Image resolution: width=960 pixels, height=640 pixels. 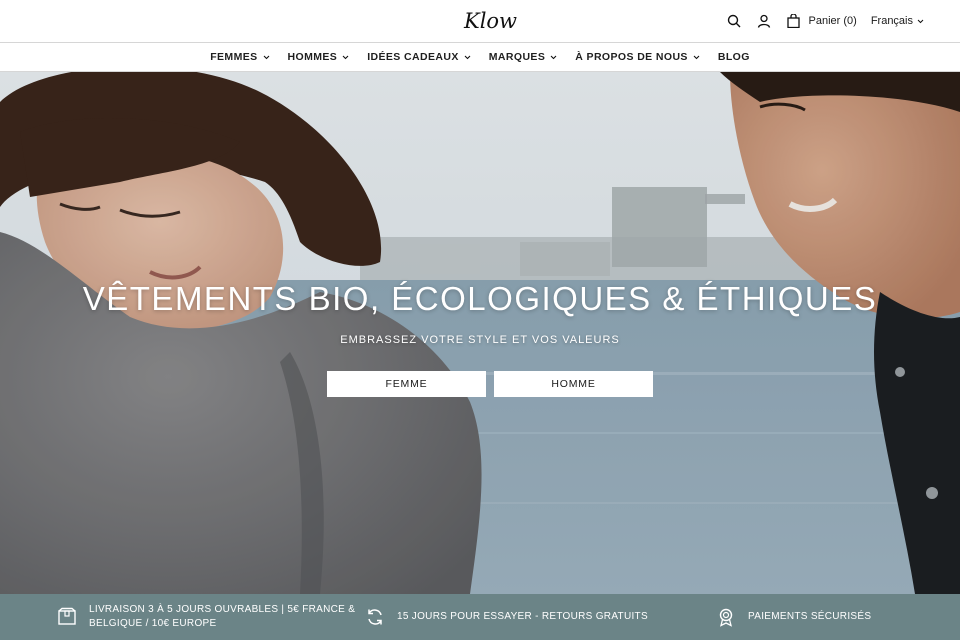 What do you see at coordinates (522, 616) in the screenshot?
I see `returns-text: 15 JOURS POUR ESSAYER - RETOURS GRATUITS` at bounding box center [522, 616].